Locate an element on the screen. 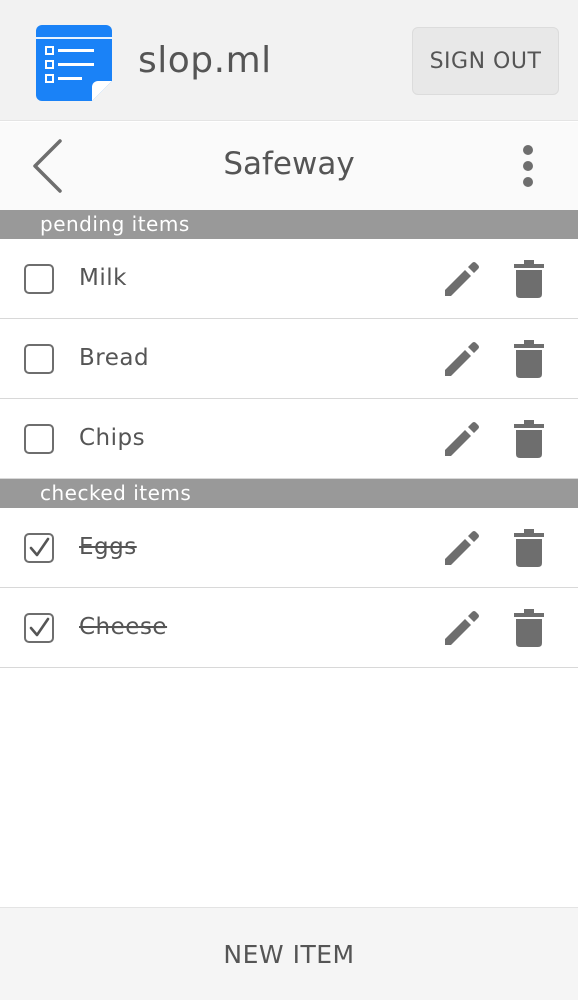 The image size is (578, 1000). list-item: Bread is located at coordinates (289, 359).